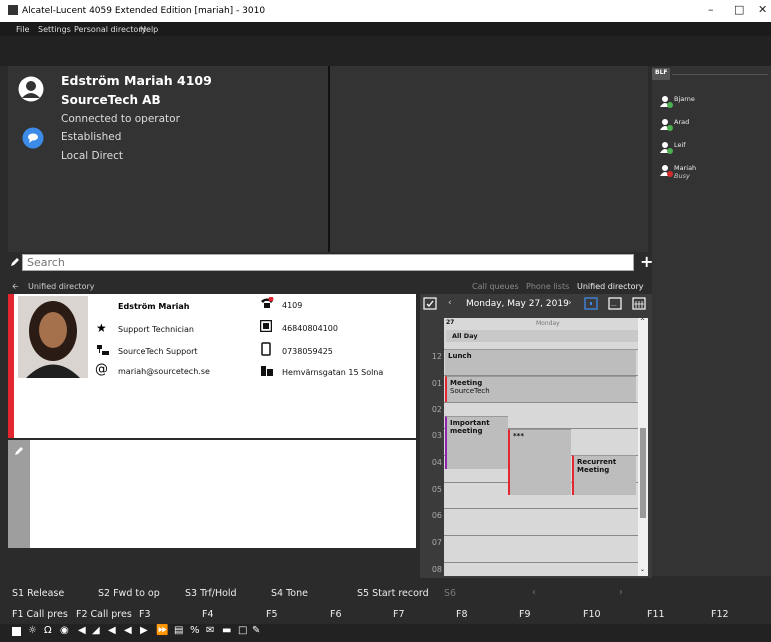 Image resolution: width=771 pixels, height=642 pixels. What do you see at coordinates (256, 630) in the screenshot?
I see `pen-icon: ✎` at bounding box center [256, 630].